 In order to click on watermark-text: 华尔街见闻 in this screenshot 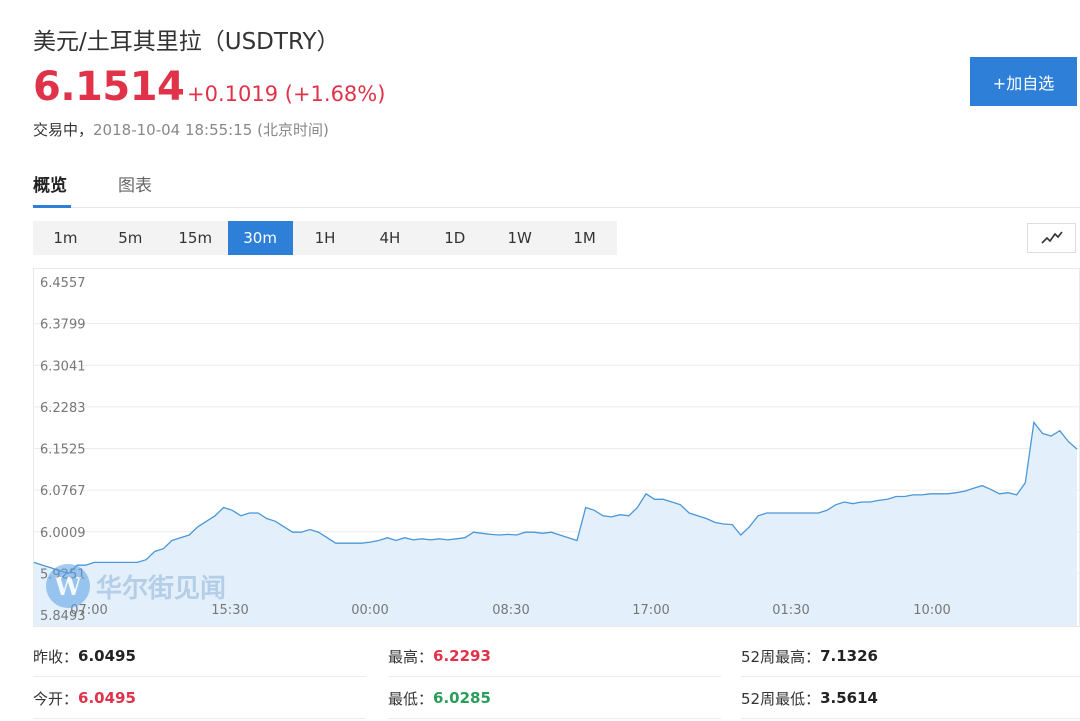, I will do `click(161, 588)`.